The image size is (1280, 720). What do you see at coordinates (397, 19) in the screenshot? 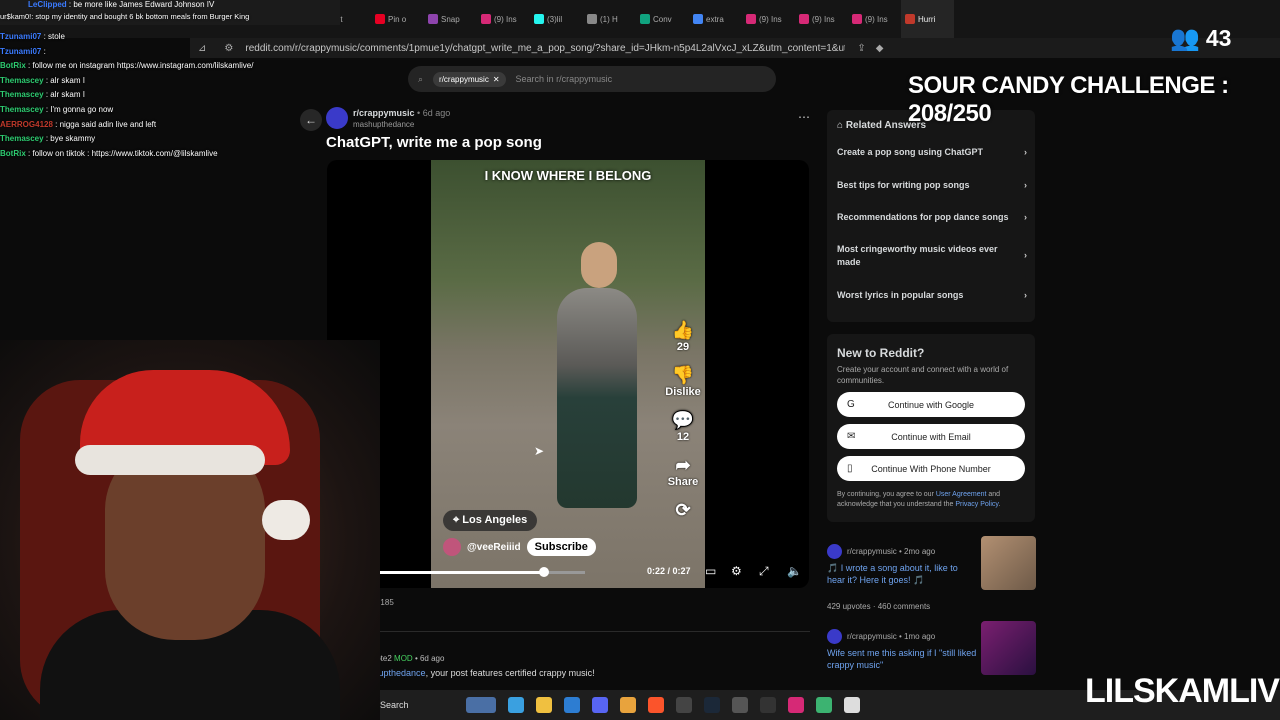
I see `browser-tab: Pin o` at bounding box center [397, 19].